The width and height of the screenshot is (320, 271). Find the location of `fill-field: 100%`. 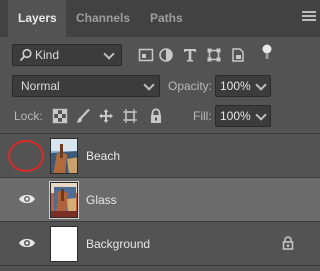

fill-field: 100% is located at coordinates (243, 116).